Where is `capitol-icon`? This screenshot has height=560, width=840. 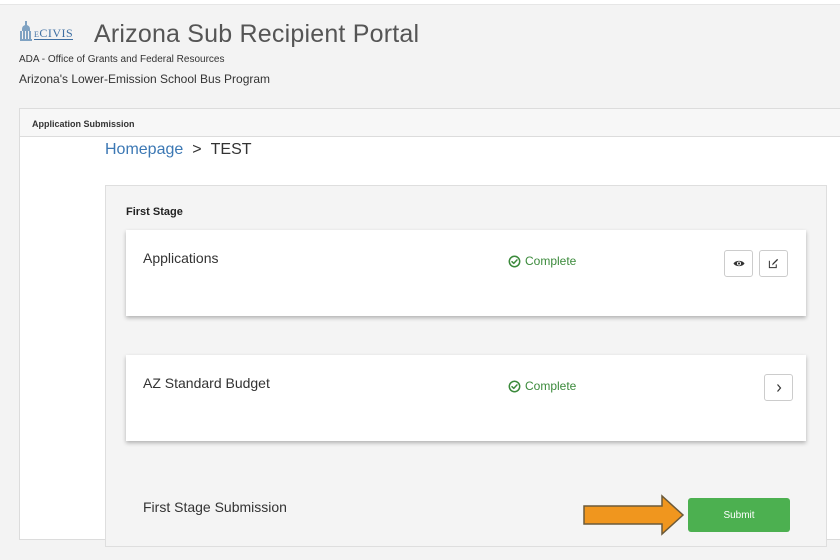 capitol-icon is located at coordinates (26, 31).